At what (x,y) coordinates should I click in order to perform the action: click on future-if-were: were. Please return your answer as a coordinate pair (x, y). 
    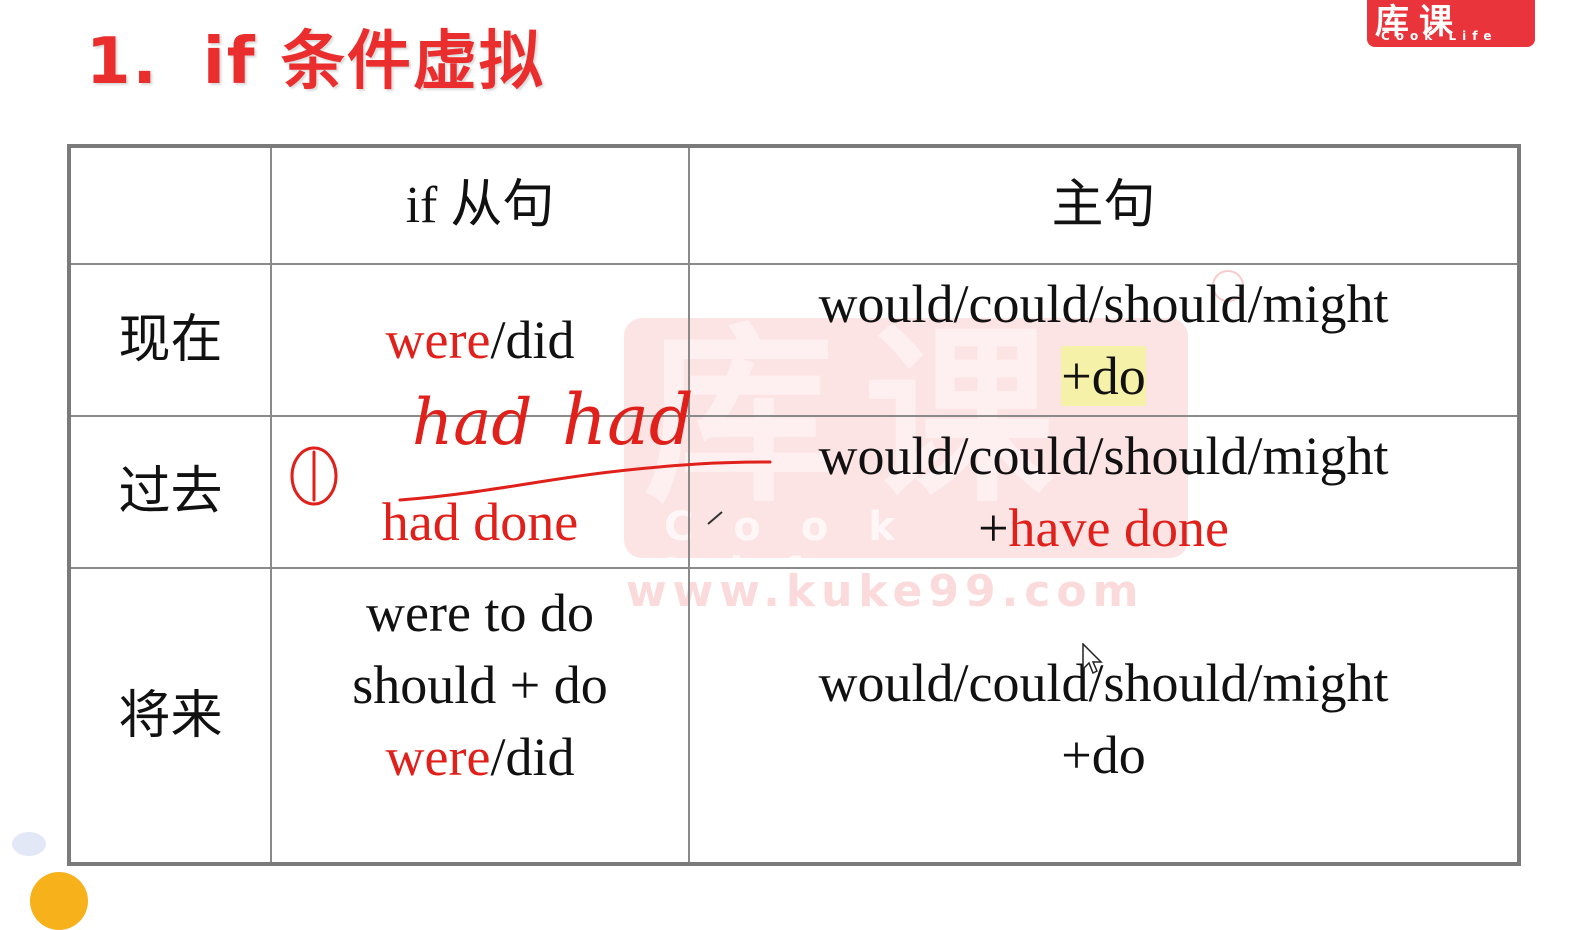
    Looking at the image, I should click on (438, 757).